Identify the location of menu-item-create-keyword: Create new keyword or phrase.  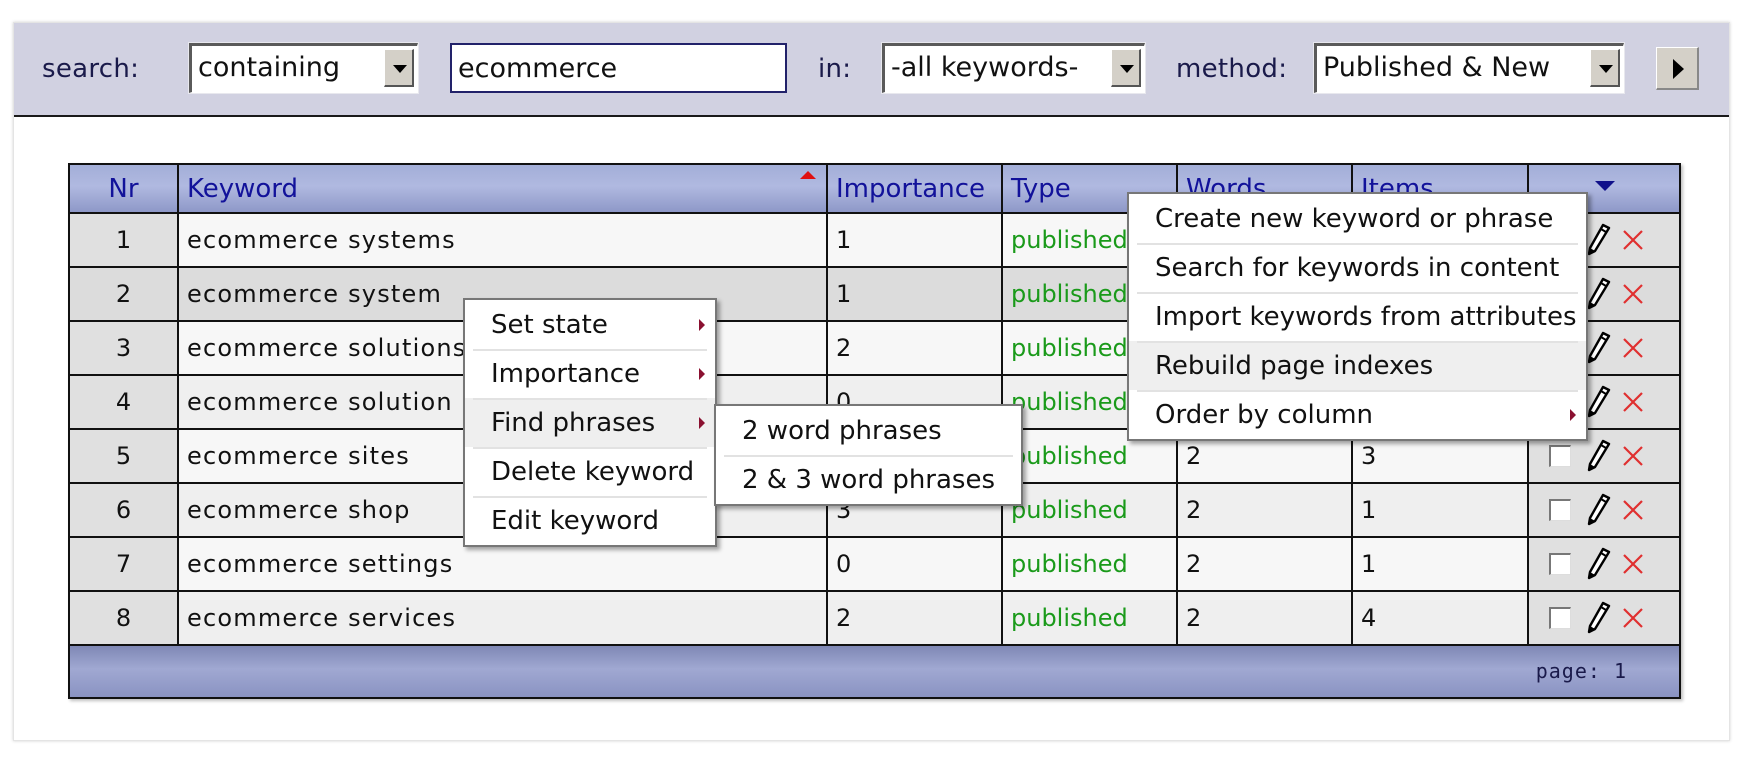
(1357, 218).